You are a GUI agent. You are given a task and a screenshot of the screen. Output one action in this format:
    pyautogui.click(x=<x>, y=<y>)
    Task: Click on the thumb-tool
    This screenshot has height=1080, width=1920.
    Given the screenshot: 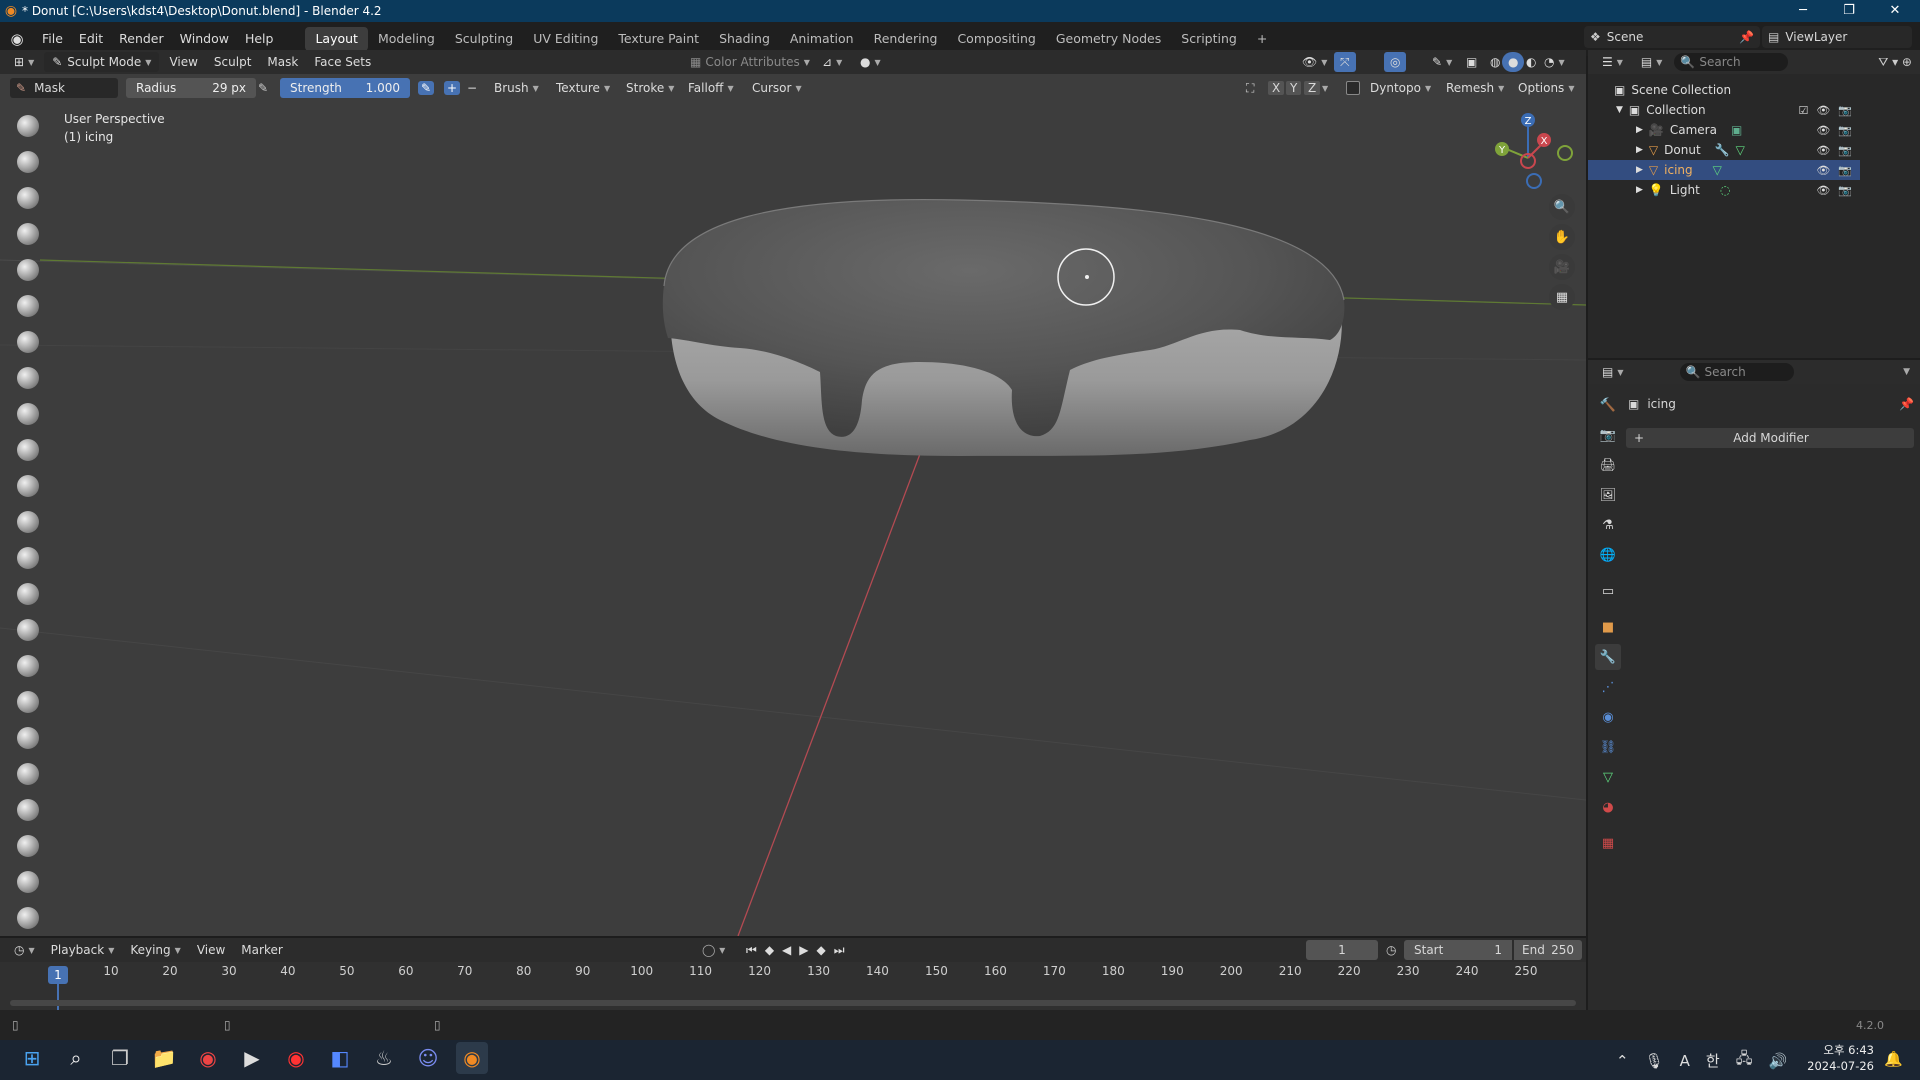 What is the action you would take?
    pyautogui.click(x=28, y=774)
    